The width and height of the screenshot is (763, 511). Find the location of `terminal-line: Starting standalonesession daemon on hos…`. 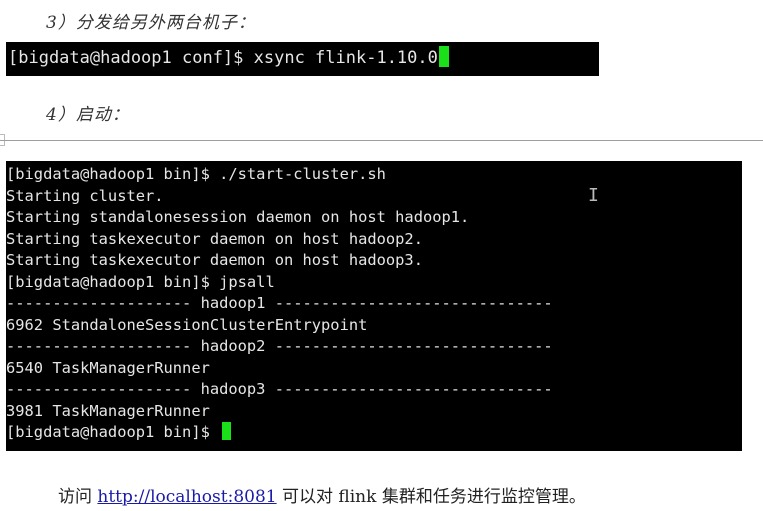

terminal-line: Starting standalonesession daemon on hos… is located at coordinates (238, 217).